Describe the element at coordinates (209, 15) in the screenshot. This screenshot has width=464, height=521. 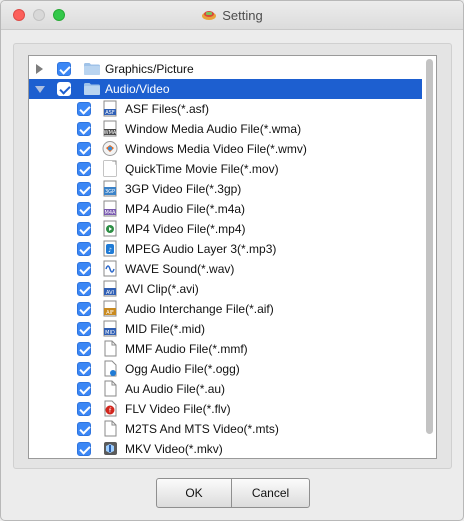
I see `app-icon` at that location.